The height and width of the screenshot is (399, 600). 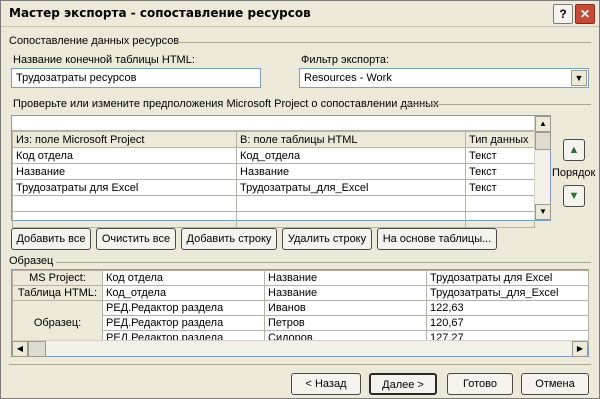 What do you see at coordinates (574, 173) in the screenshot?
I see `order-label: Порядок` at bounding box center [574, 173].